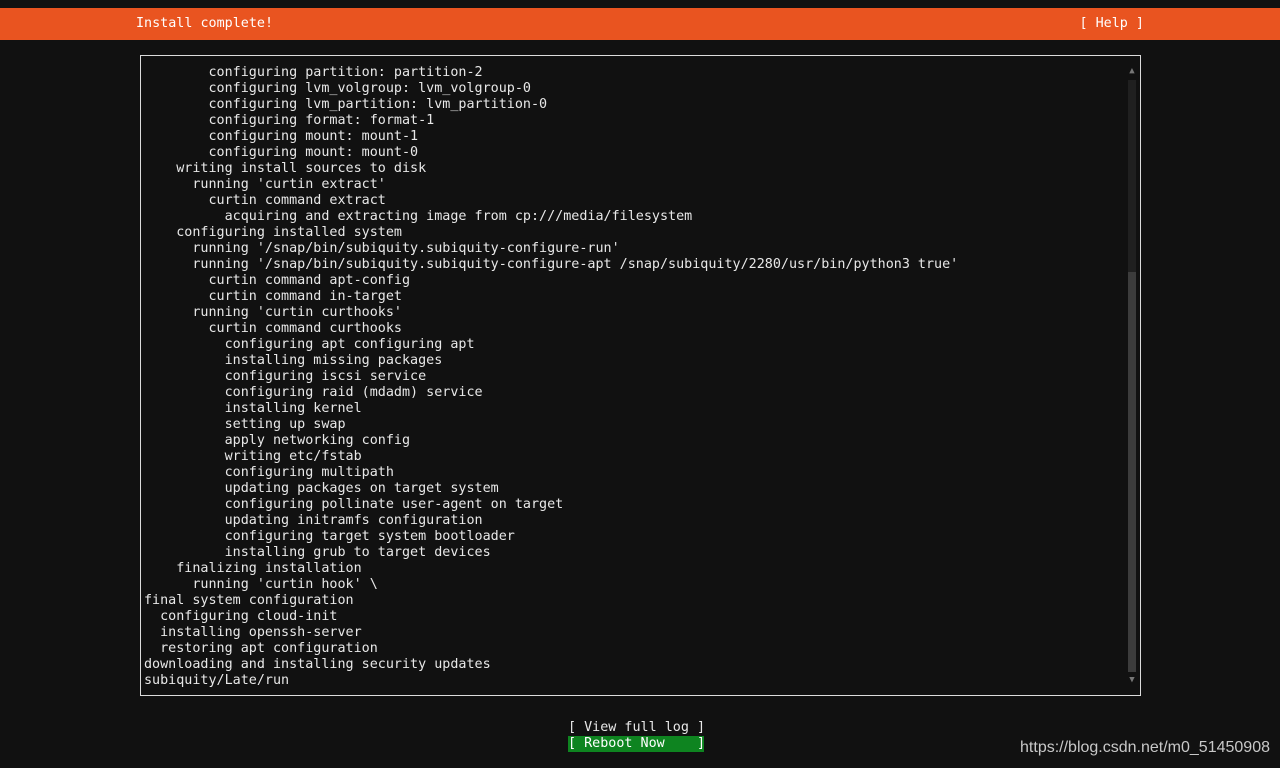  I want to click on log-line: running 'curtin curthooks', so click(273, 312).